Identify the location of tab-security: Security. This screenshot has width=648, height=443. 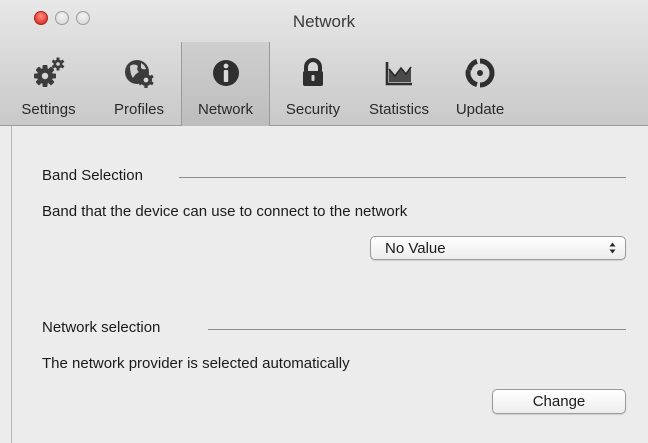
(313, 84).